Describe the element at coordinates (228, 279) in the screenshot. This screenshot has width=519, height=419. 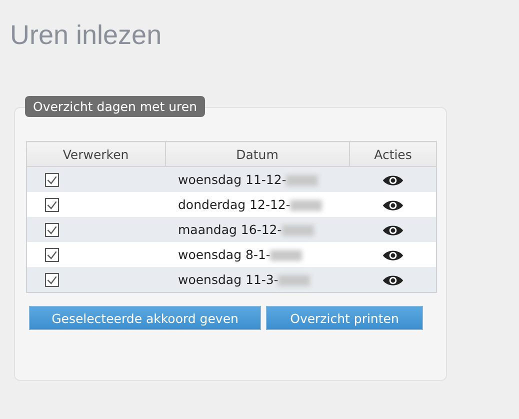
I see `date-text: woensdag 11-3-` at that location.